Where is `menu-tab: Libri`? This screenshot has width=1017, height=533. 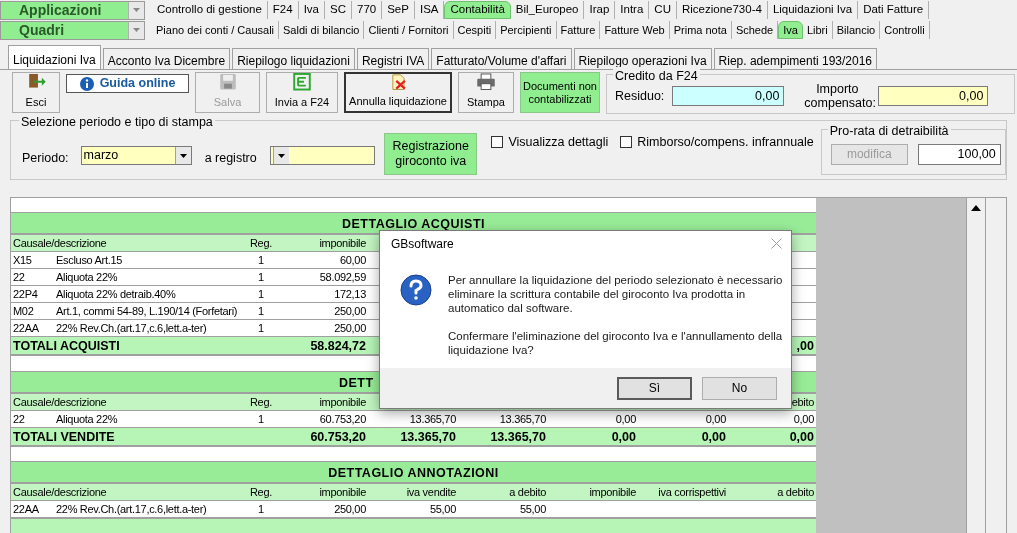
menu-tab: Libri is located at coordinates (817, 30).